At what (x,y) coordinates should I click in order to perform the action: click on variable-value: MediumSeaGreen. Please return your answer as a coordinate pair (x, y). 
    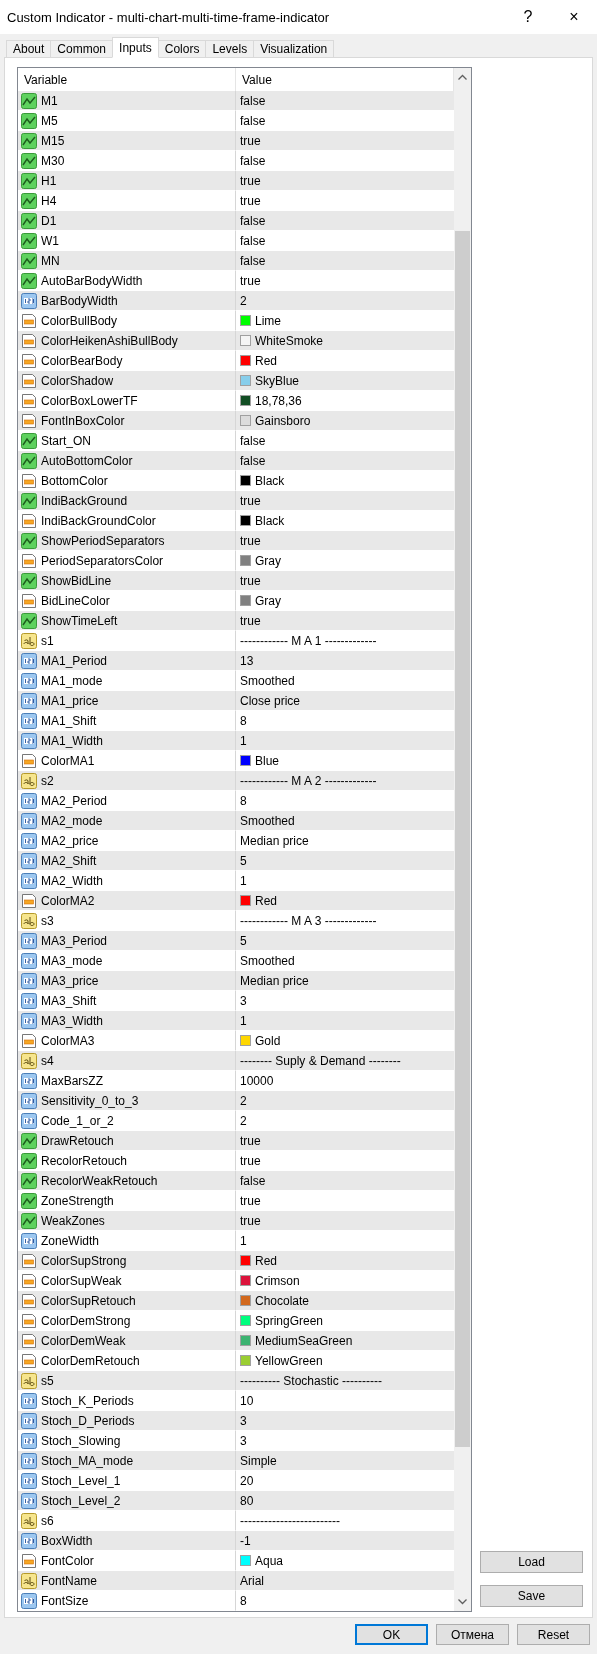
    Looking at the image, I should click on (304, 1340).